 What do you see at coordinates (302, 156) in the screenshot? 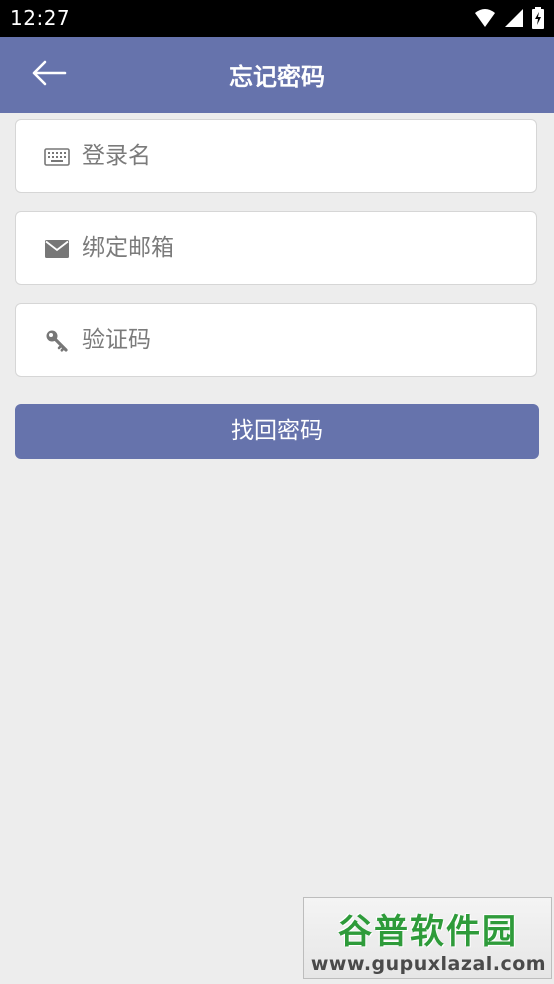
I see `username-input` at bounding box center [302, 156].